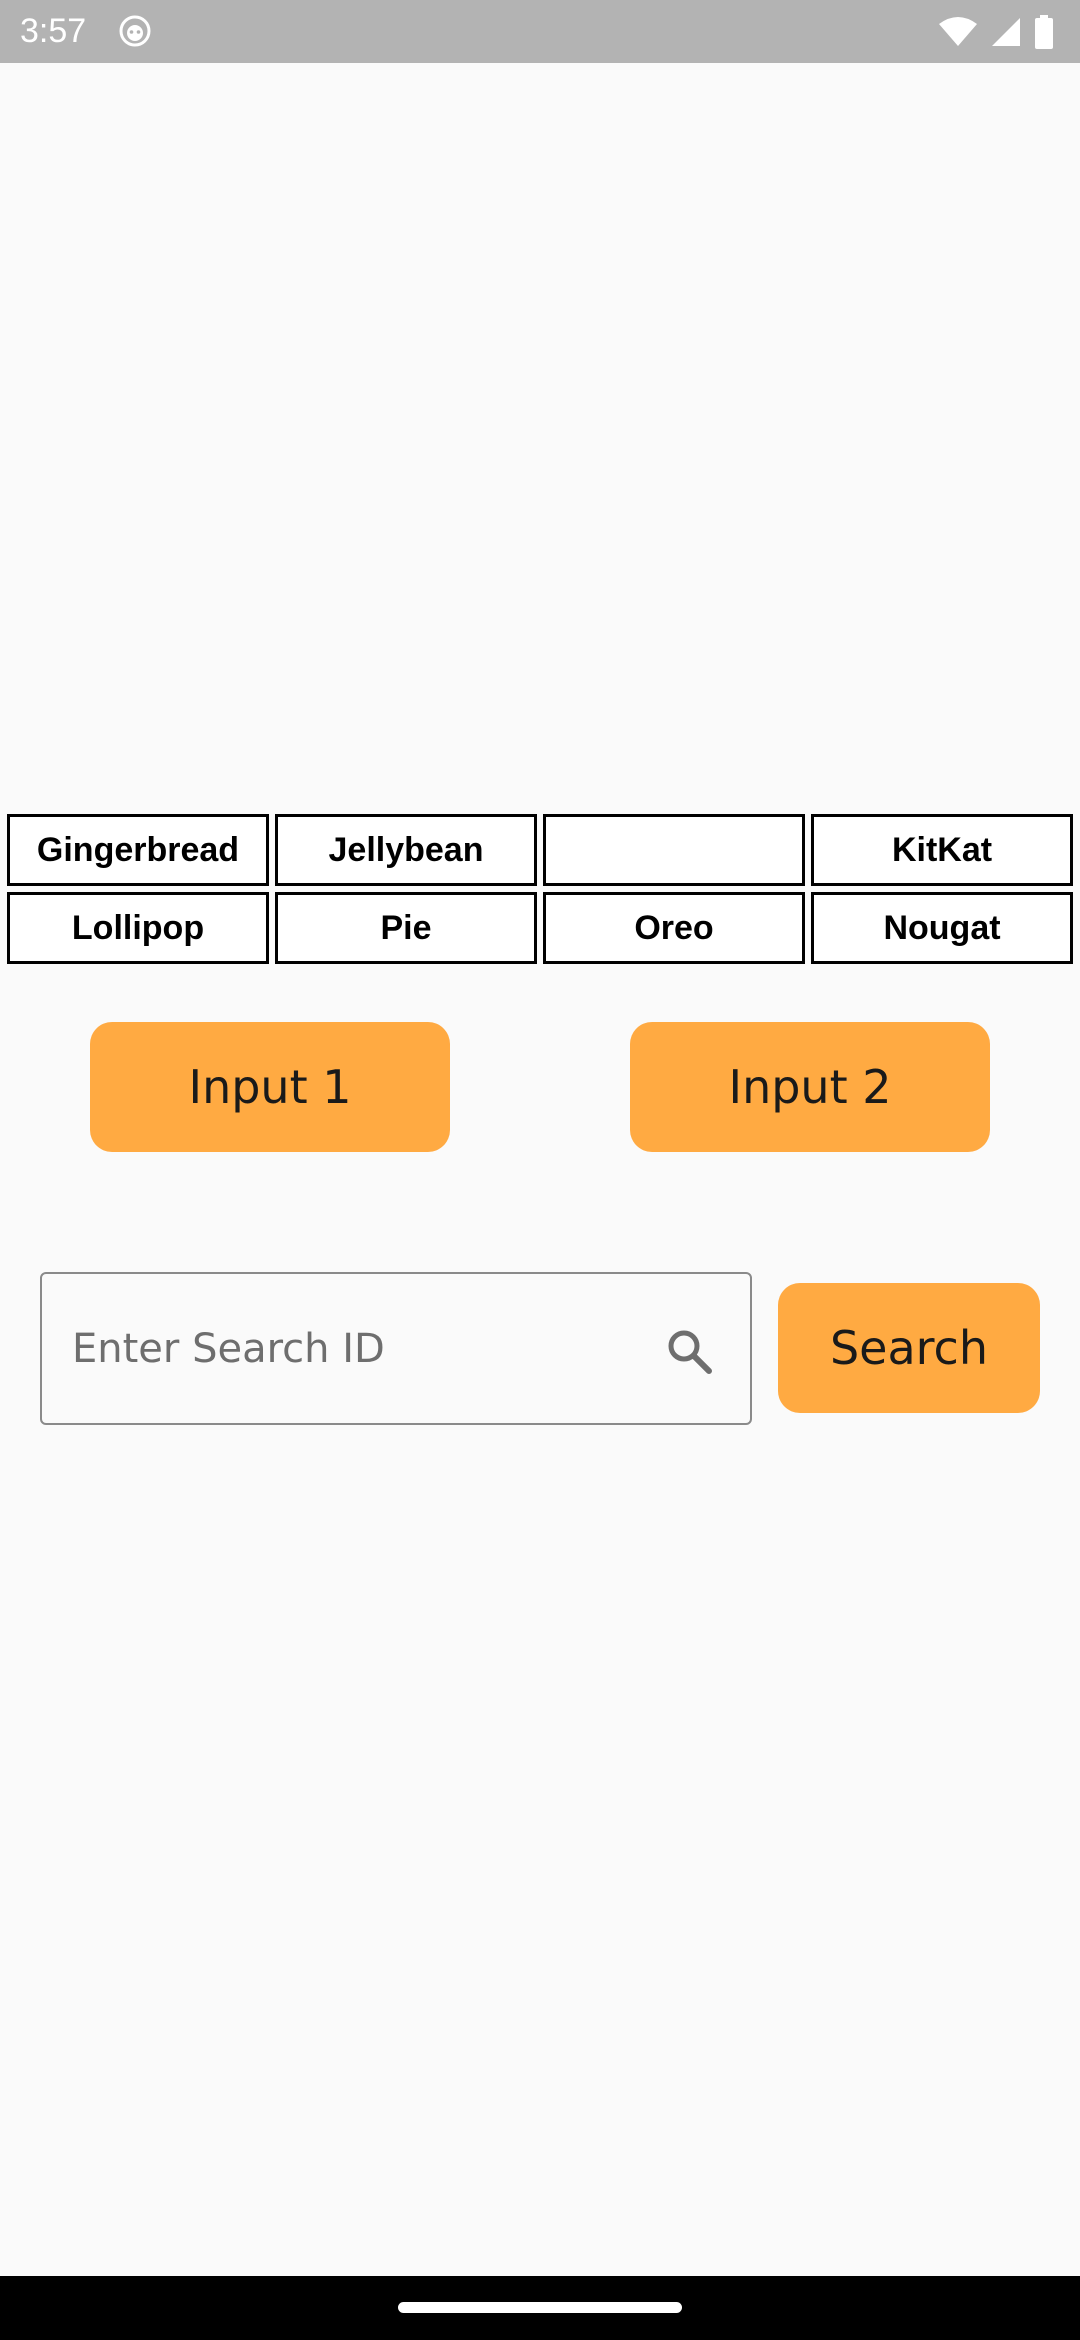  I want to click on input-1-button: Input 1, so click(270, 1087).